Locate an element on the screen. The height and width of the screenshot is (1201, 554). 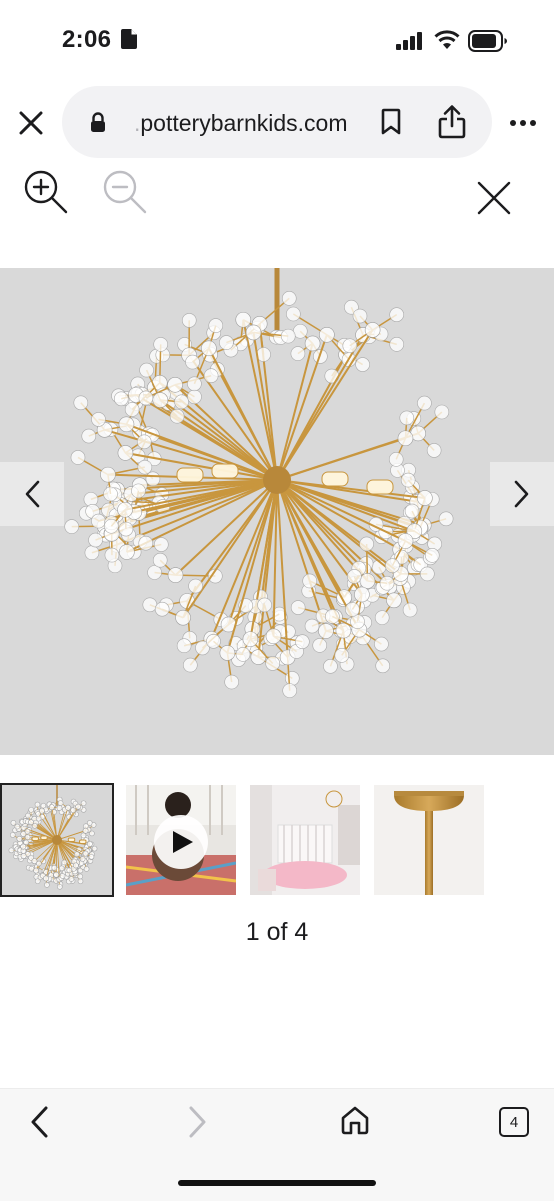
home-icon is located at coordinates (355, 1120).